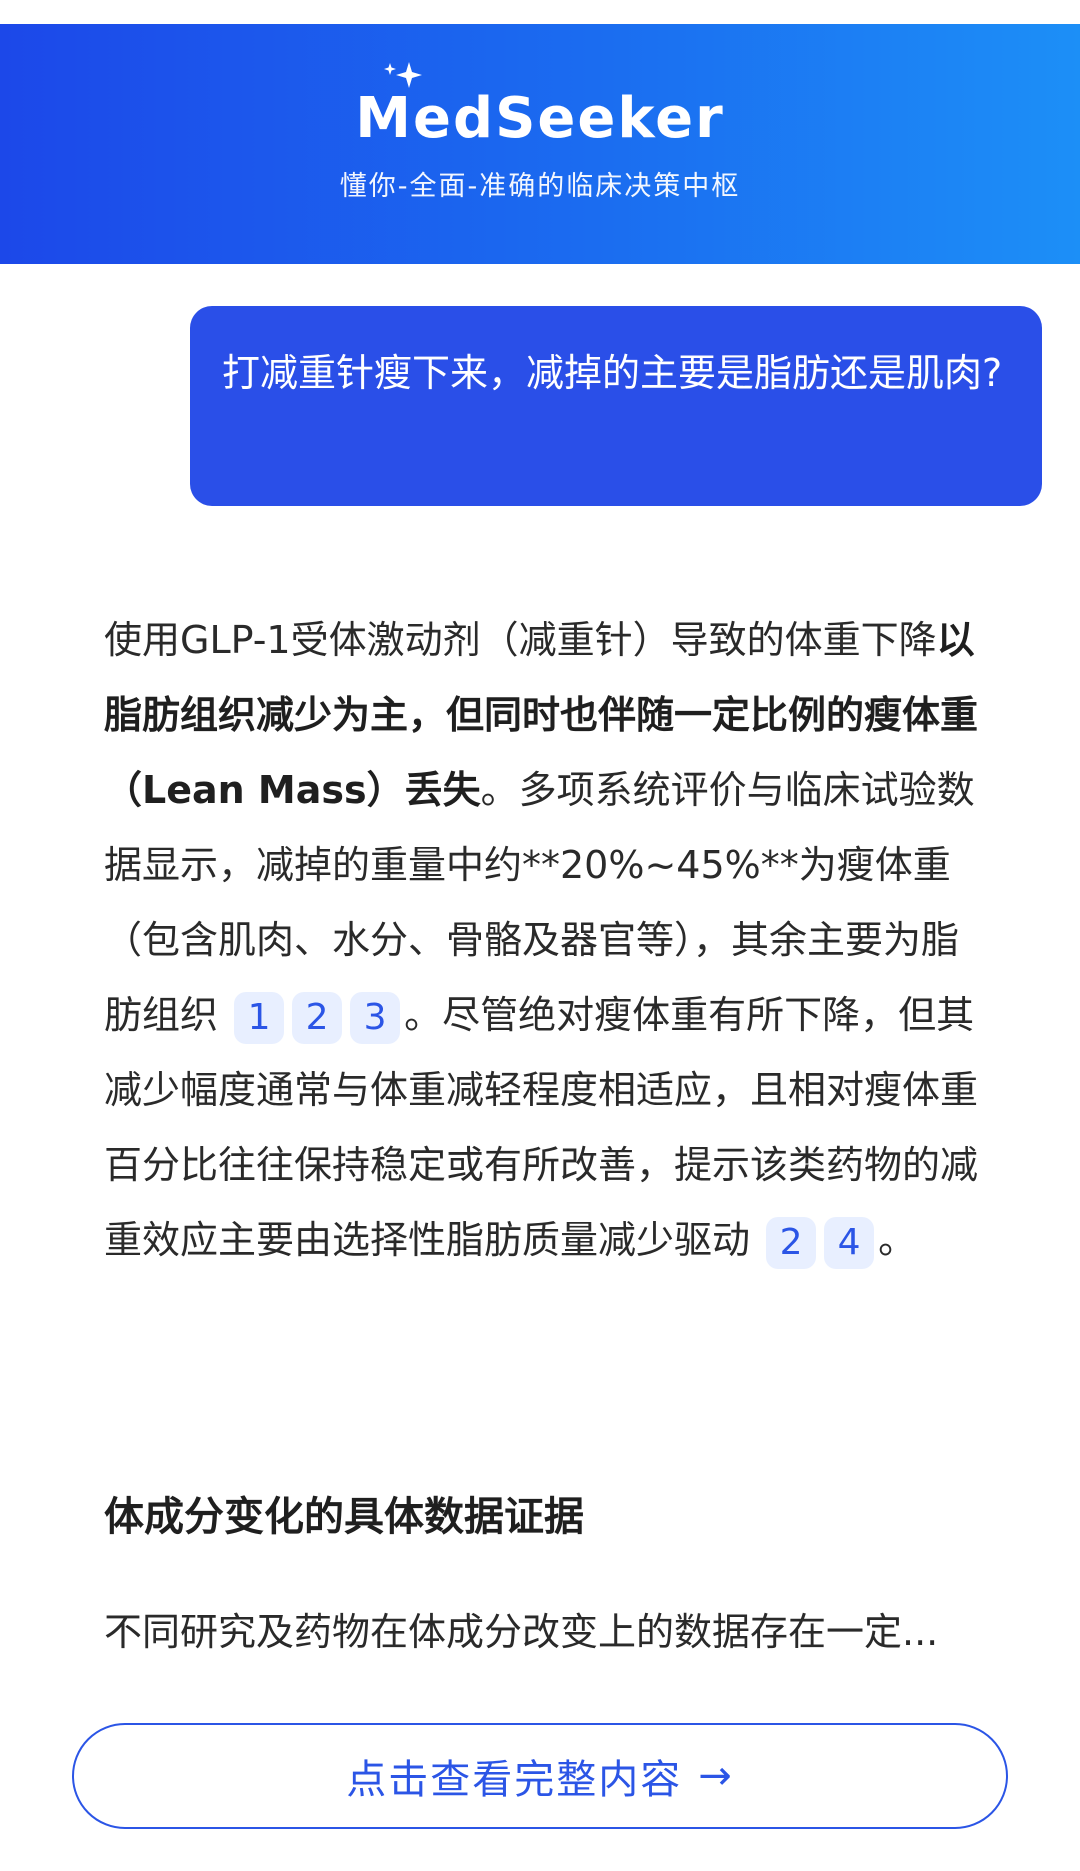  I want to click on app-header: MedSeeker 懂你-全面-准确的临床决策中枢, so click(540, 144).